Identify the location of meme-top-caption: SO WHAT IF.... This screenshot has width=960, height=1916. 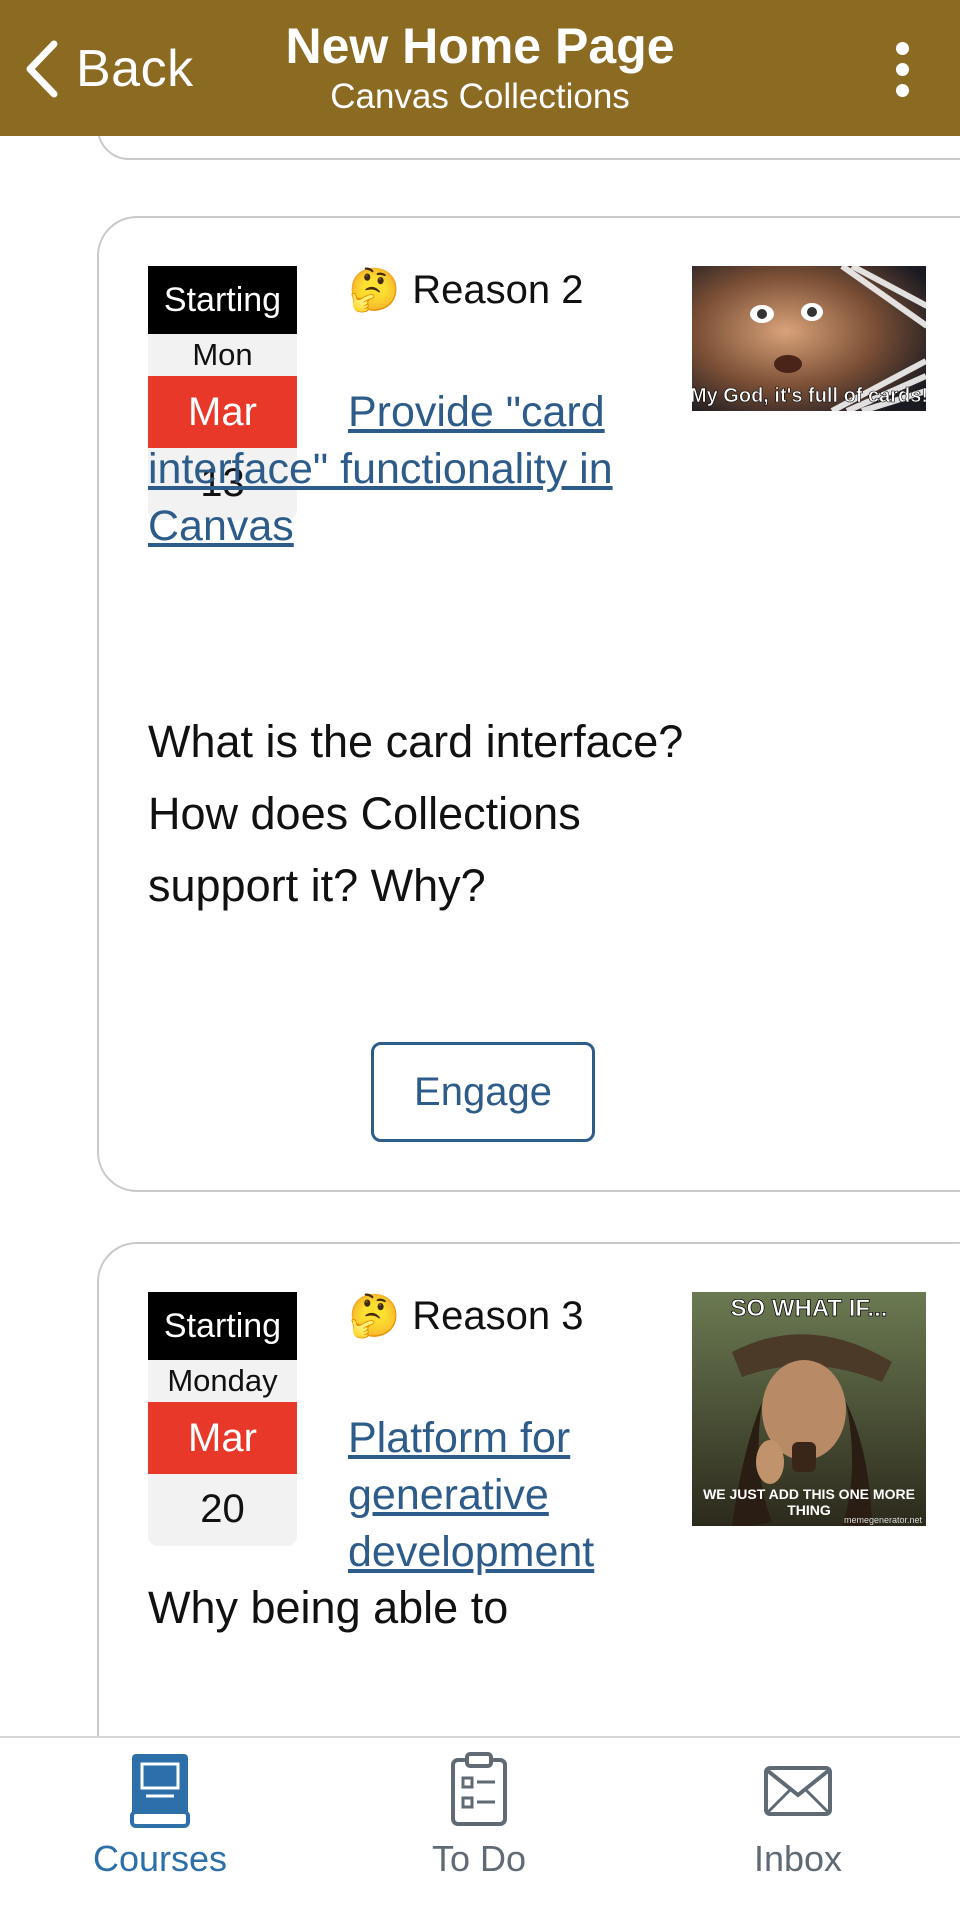
(809, 1308).